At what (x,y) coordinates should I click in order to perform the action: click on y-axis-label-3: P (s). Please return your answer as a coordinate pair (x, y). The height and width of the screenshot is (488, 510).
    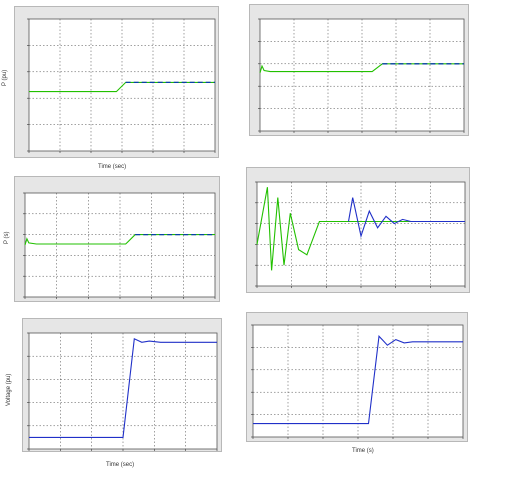
    Looking at the image, I should click on (7, 237).